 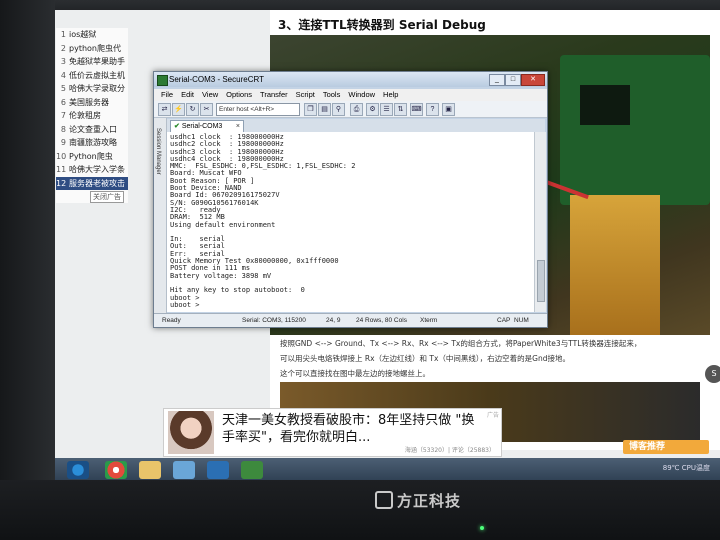 What do you see at coordinates (85, 115) in the screenshot?
I see `sidebar-item-label: 伦敦租房` at bounding box center [85, 115].